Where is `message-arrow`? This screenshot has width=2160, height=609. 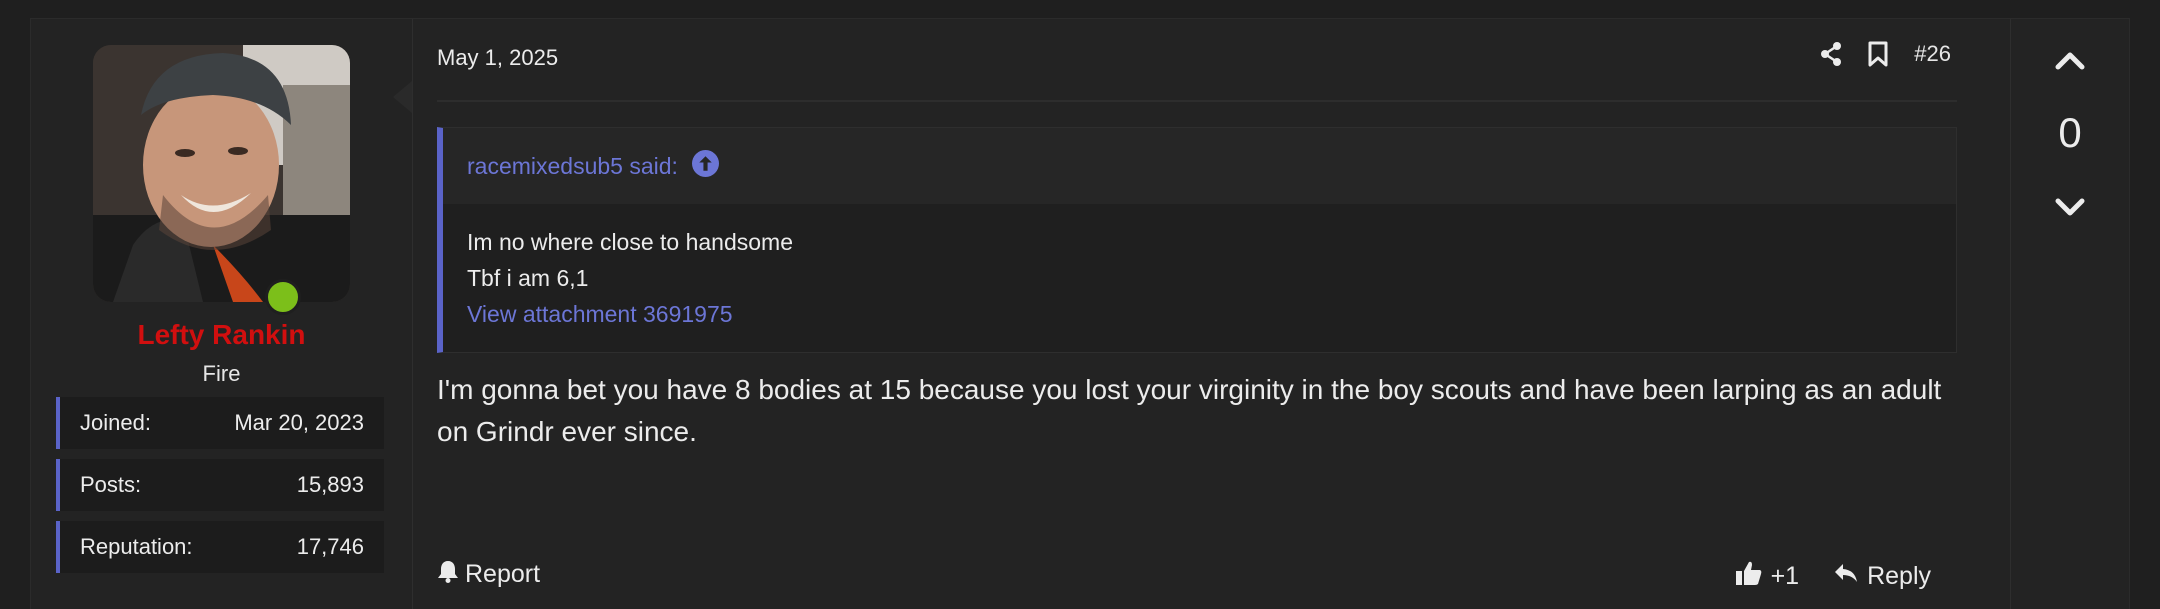 message-arrow is located at coordinates (402, 97).